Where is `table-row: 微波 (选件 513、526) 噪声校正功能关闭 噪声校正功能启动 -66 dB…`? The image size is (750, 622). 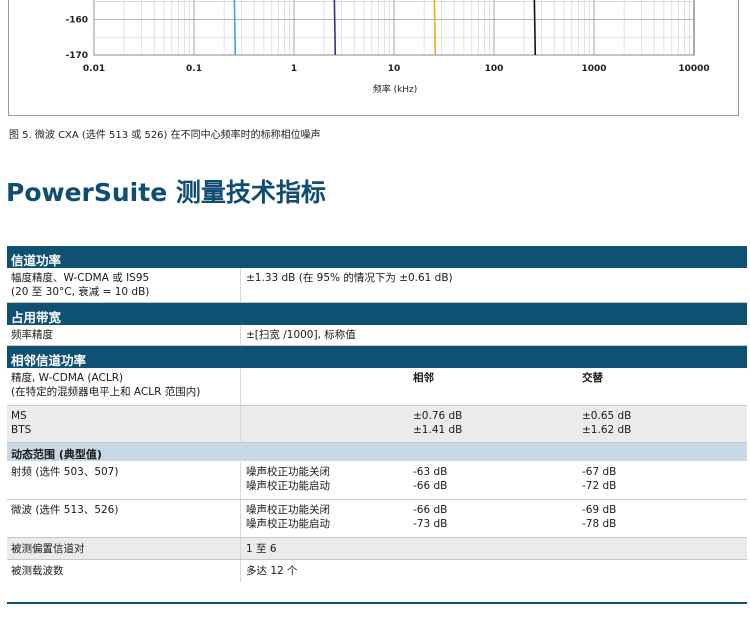 table-row: 微波 (选件 513、526) 噪声校正功能关闭 噪声校正功能启动 -66 dB… is located at coordinates (377, 519).